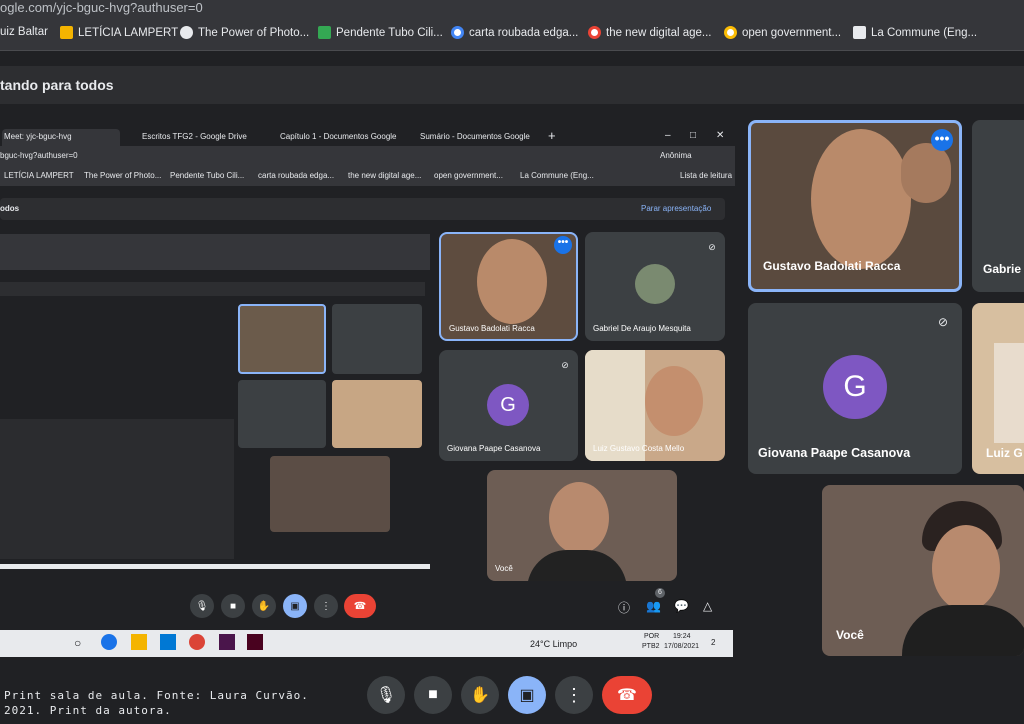  I want to click on search-icon: ○, so click(77, 643).